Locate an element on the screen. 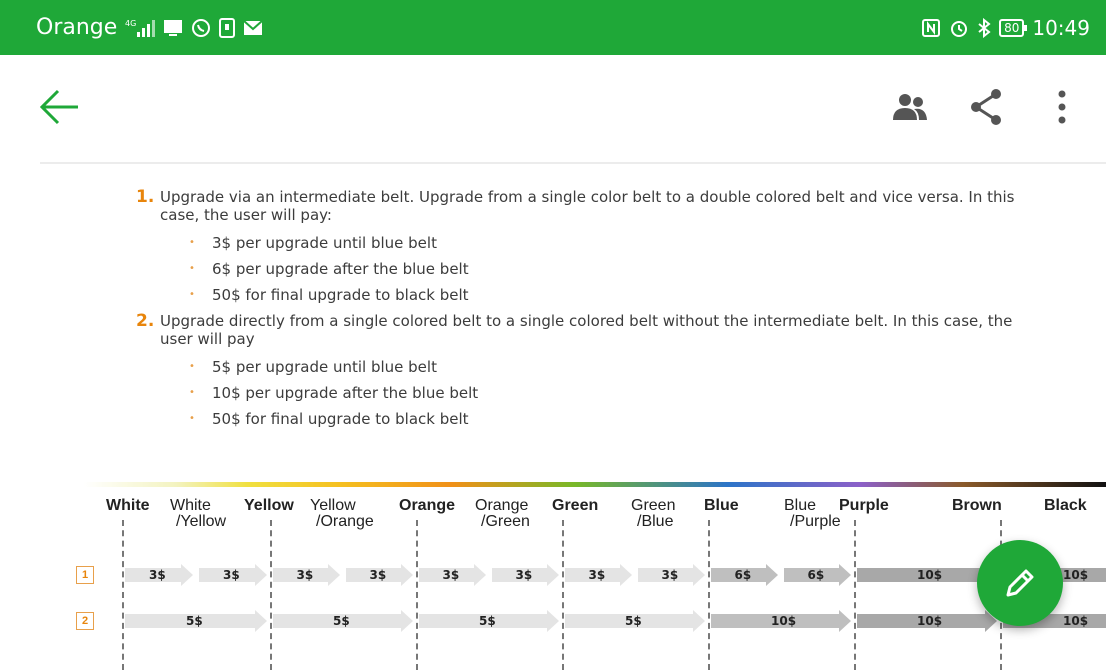  bullet-item: • 6$ per upgrade after the blue belt is located at coordinates (329, 269).